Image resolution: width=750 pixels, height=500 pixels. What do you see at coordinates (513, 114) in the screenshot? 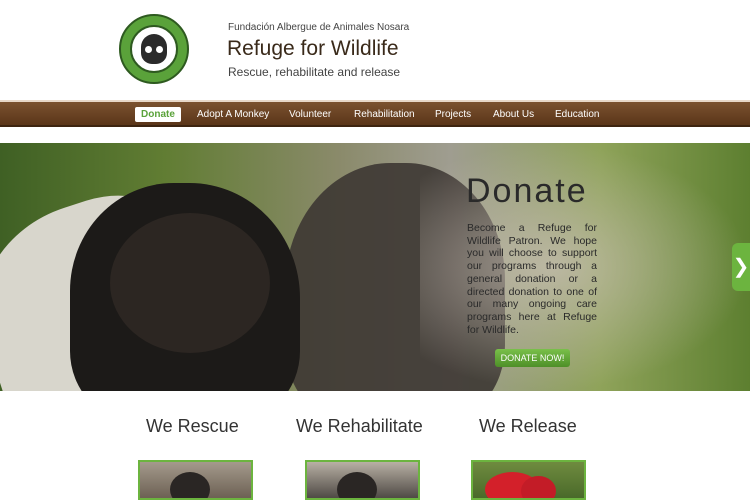
I see `nav-item-about-us: About Us` at bounding box center [513, 114].